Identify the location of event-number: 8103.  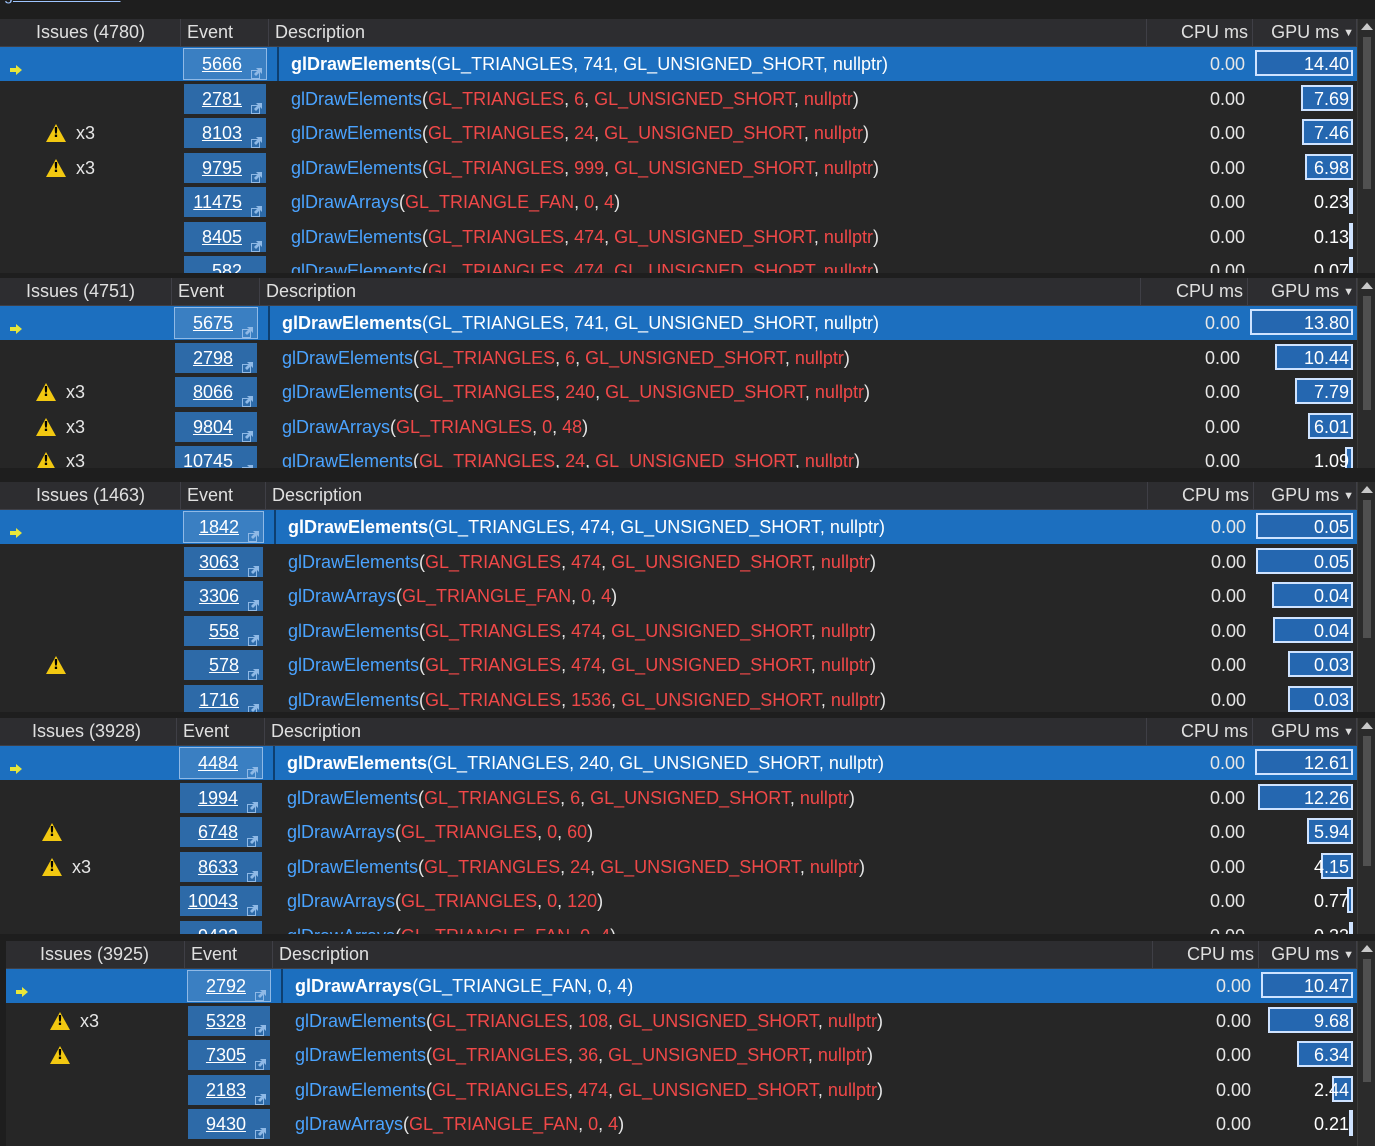
(222, 133).